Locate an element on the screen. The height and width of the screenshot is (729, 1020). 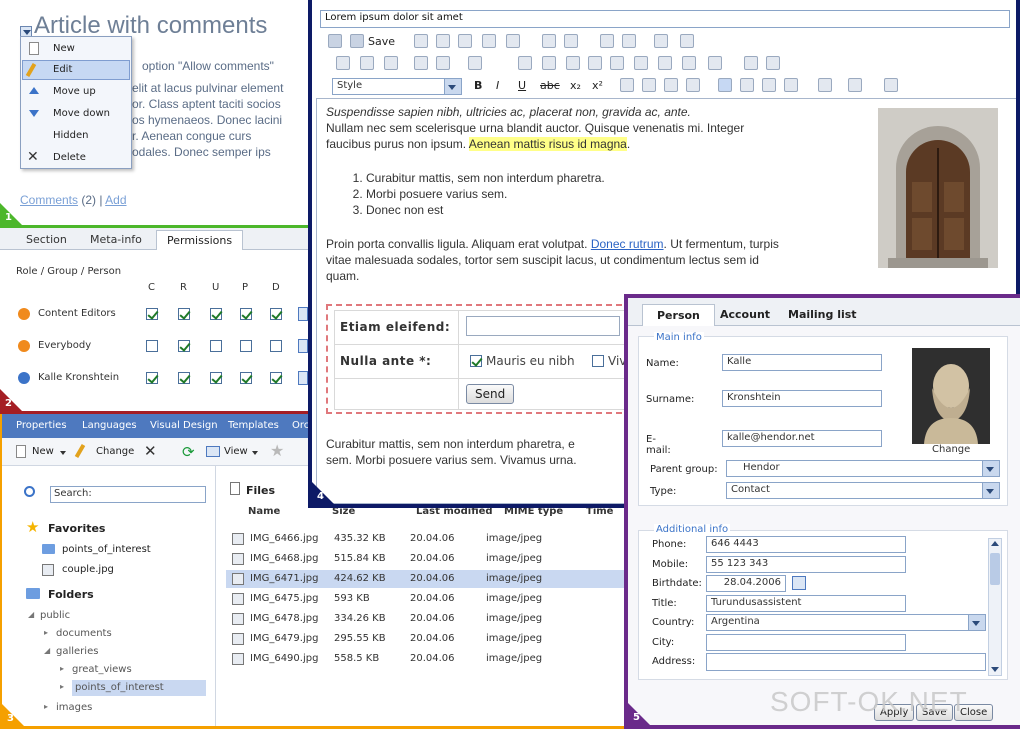
scrollbar is located at coordinates (995, 607).